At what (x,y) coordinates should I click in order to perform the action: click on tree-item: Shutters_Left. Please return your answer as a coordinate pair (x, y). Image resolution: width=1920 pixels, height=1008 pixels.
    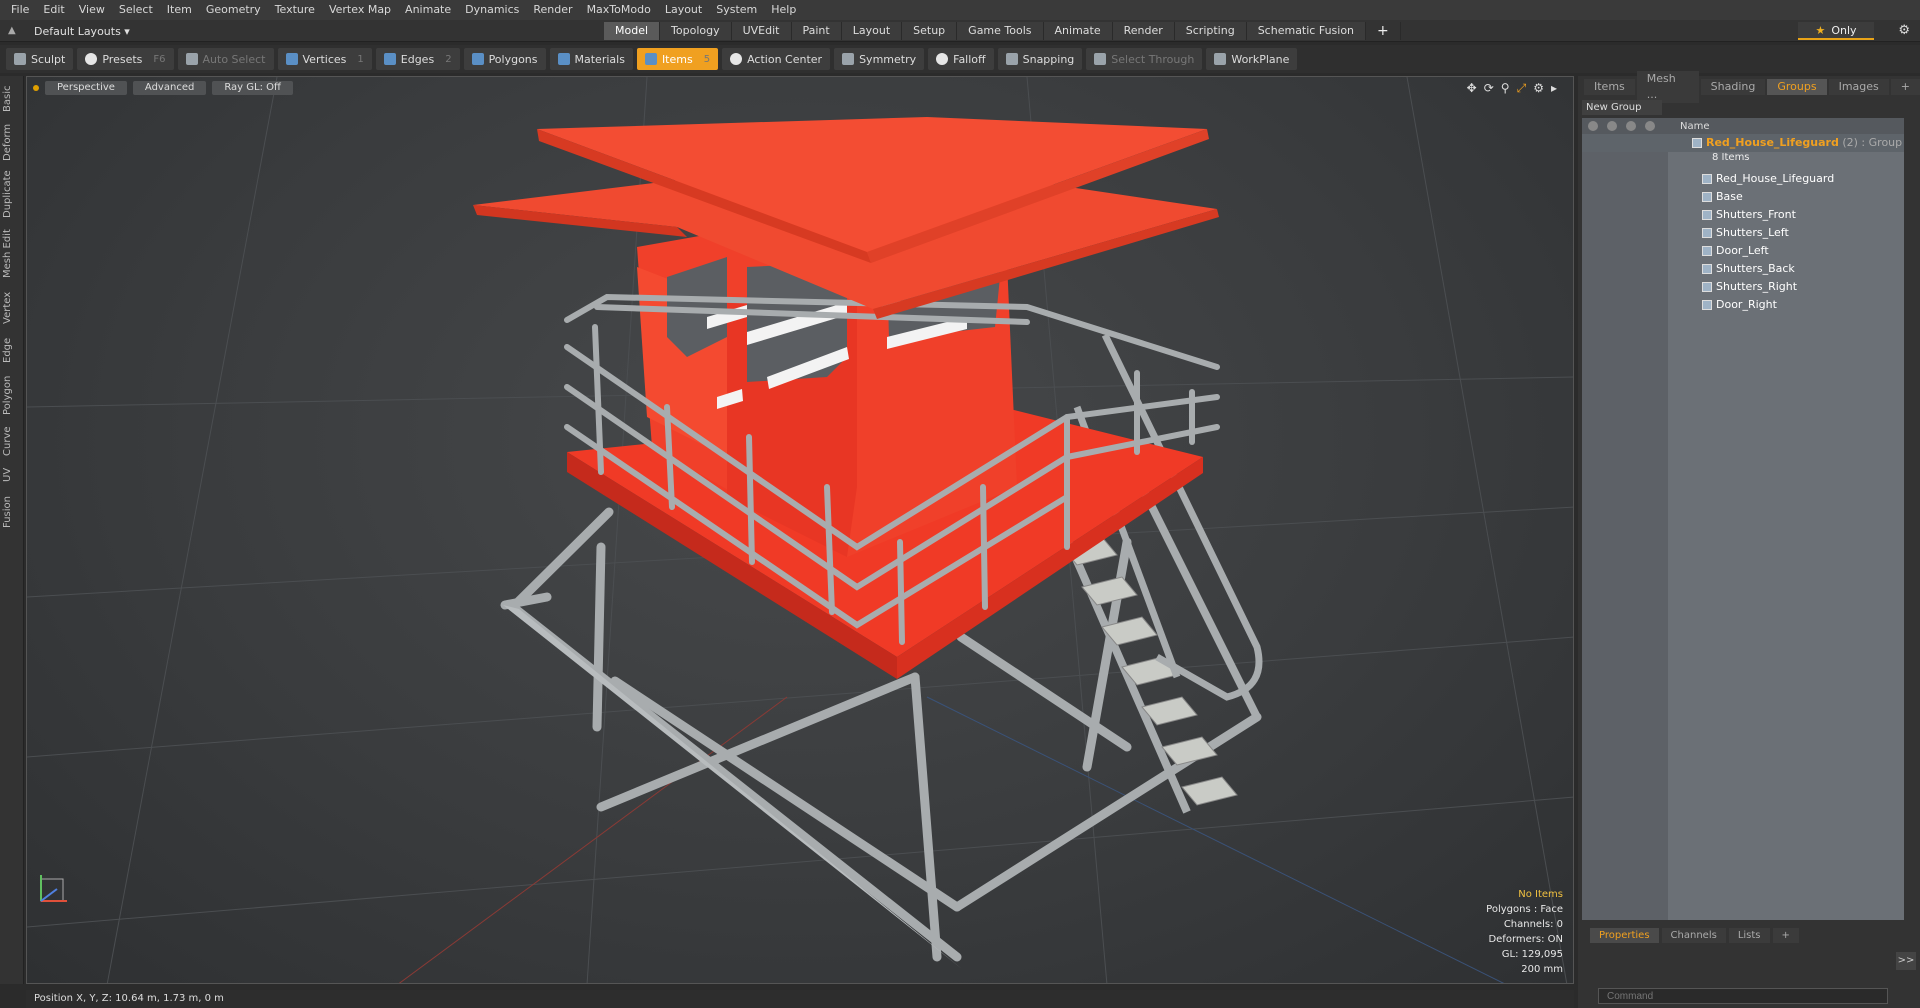
    Looking at the image, I should click on (1743, 233).